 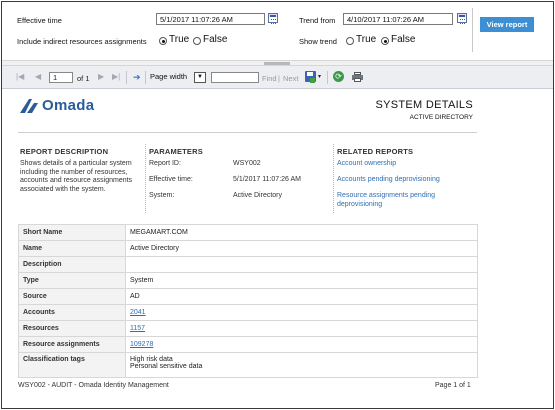 I want to click on param-value: 5/1/2017 11:07:26 AM, so click(x=267, y=179).